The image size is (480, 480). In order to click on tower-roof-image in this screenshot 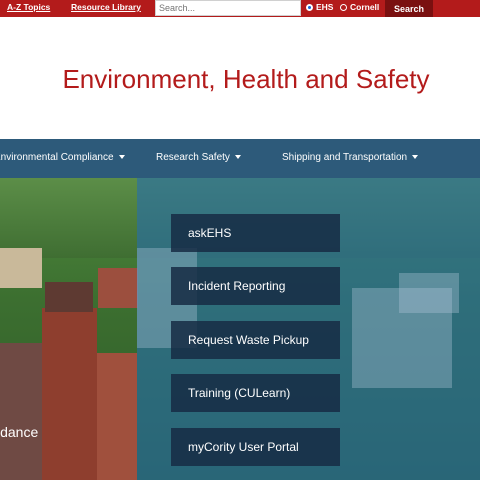, I will do `click(69, 297)`.